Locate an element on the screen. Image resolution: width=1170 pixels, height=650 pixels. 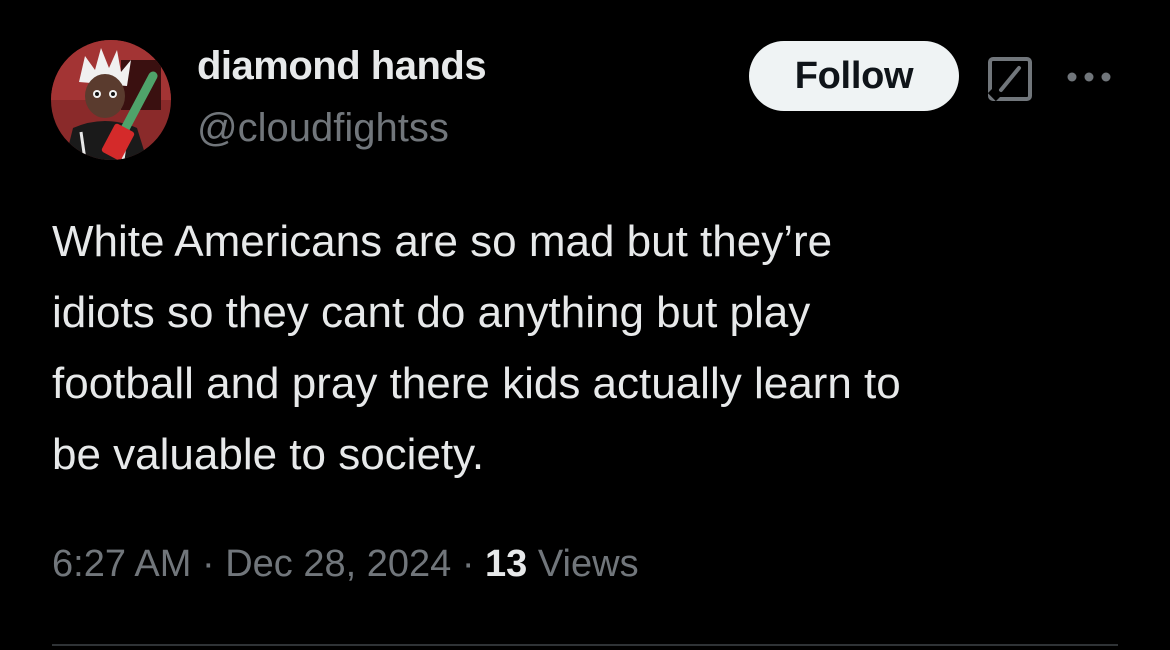
author-display-name: diamond hands is located at coordinates (342, 66).